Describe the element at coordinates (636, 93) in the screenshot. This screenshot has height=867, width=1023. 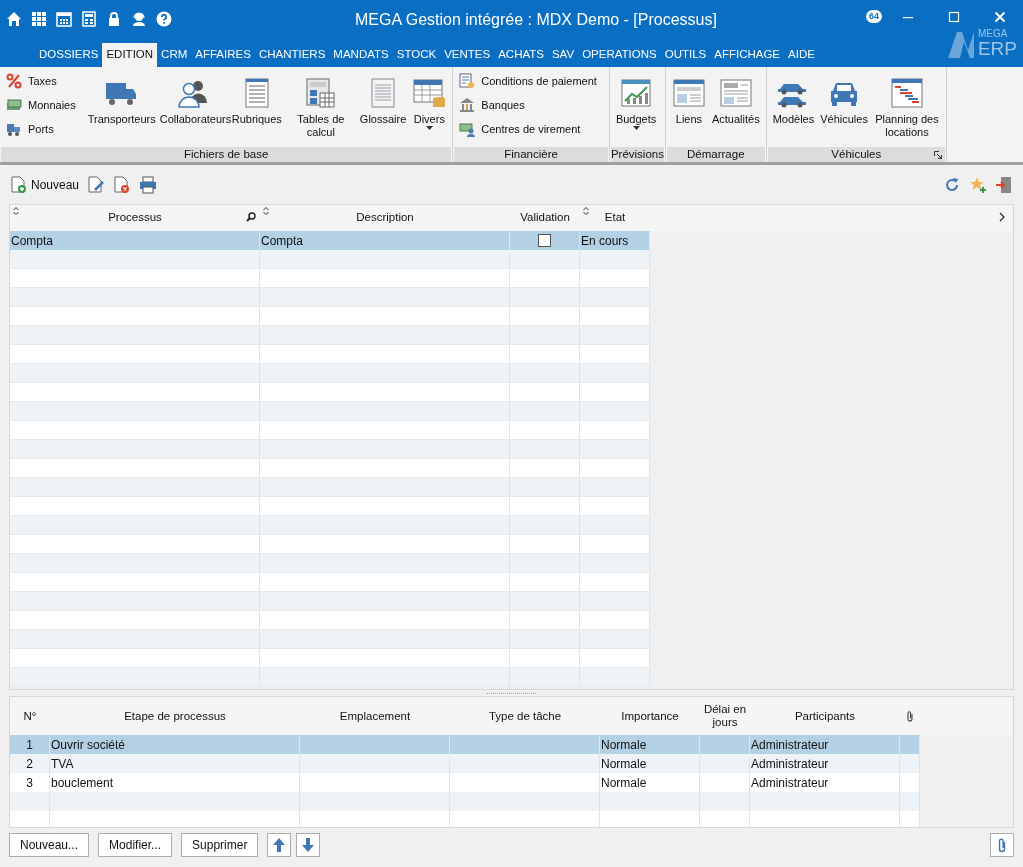
I see `chart-growth-icon` at that location.